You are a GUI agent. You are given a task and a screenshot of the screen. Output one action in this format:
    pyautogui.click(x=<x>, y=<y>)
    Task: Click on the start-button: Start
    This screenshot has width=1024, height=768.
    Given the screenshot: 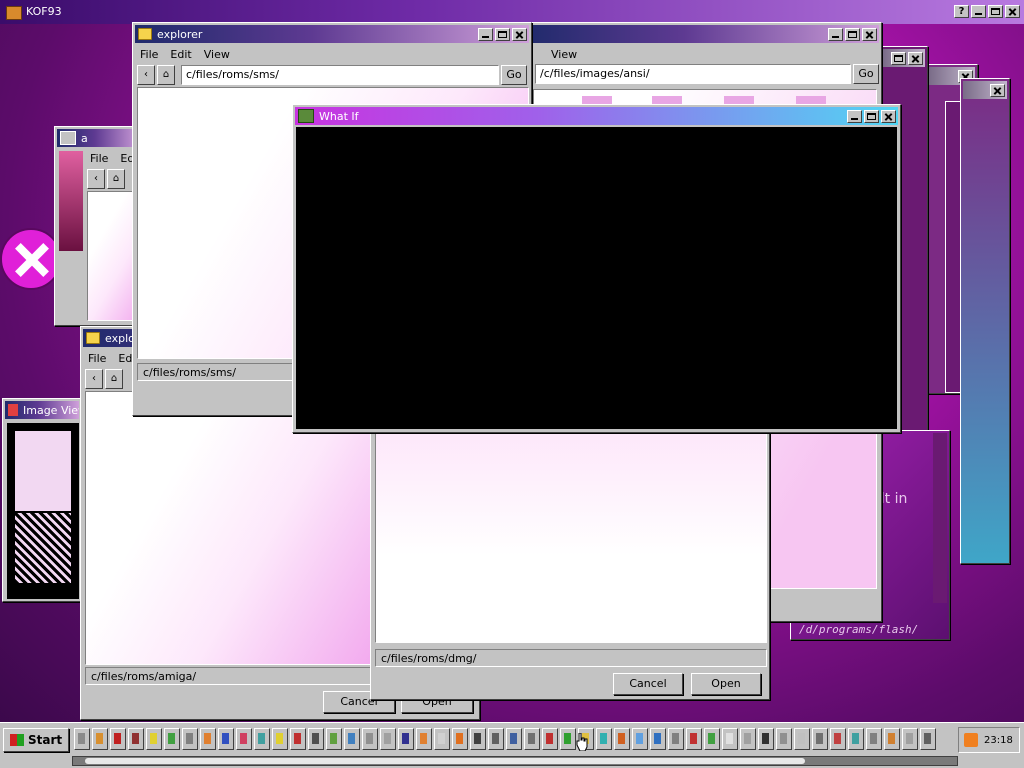 What is the action you would take?
    pyautogui.click(x=36, y=740)
    